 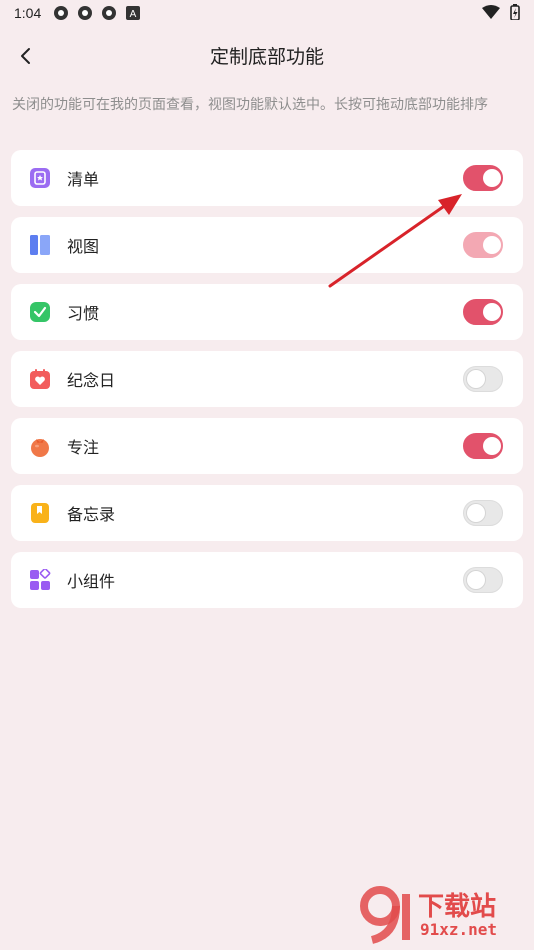 What do you see at coordinates (483, 513) in the screenshot?
I see `memo-toggle` at bounding box center [483, 513].